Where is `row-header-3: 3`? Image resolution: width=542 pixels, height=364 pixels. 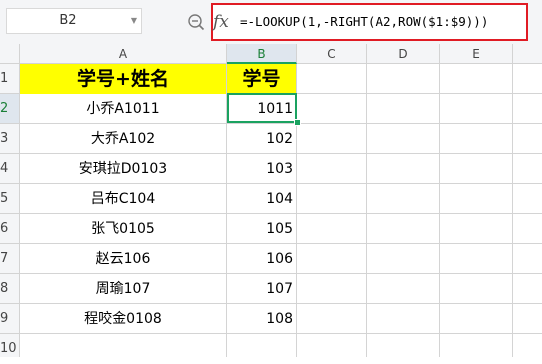 row-header-3: 3 is located at coordinates (10, 139).